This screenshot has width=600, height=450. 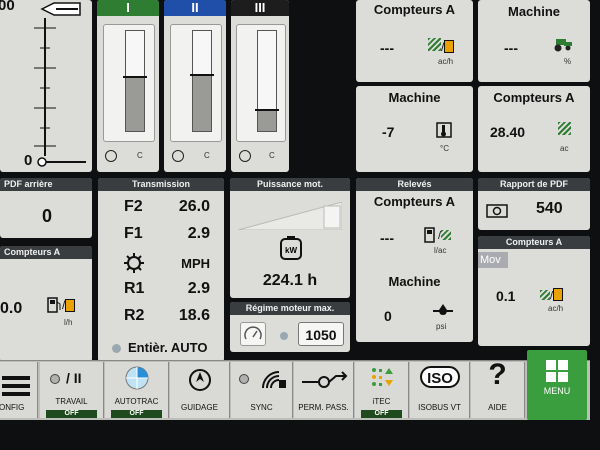 I want to click on gear-label: F1, so click(x=133, y=233).